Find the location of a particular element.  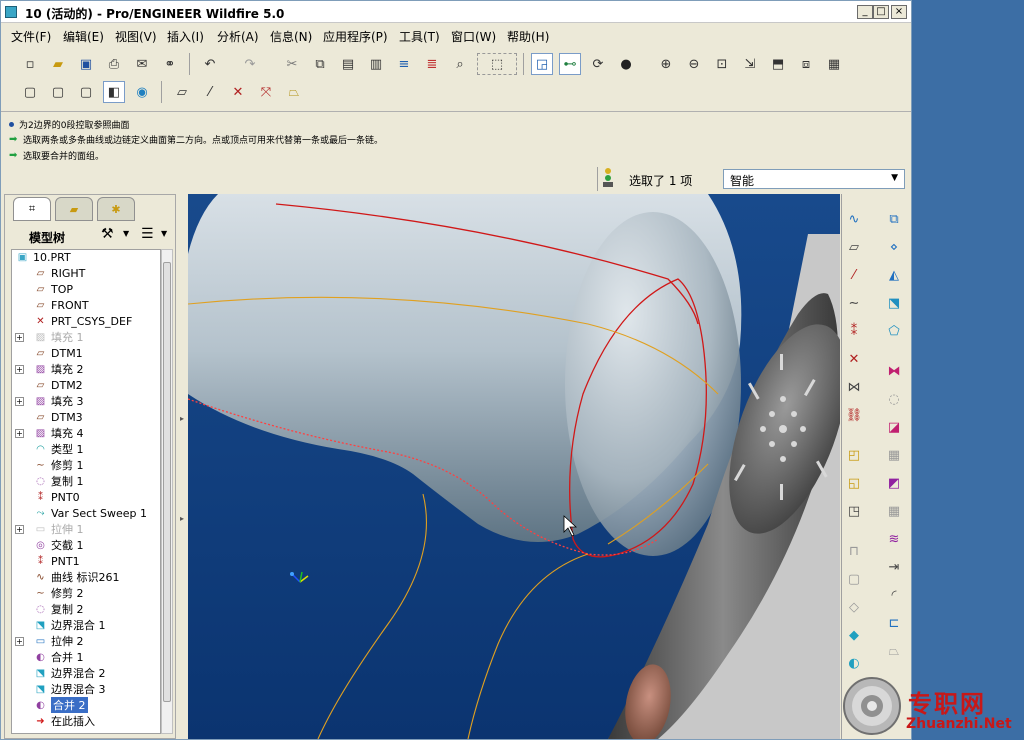

tree-node: ⏥ DTM3 is located at coordinates (47, 417).